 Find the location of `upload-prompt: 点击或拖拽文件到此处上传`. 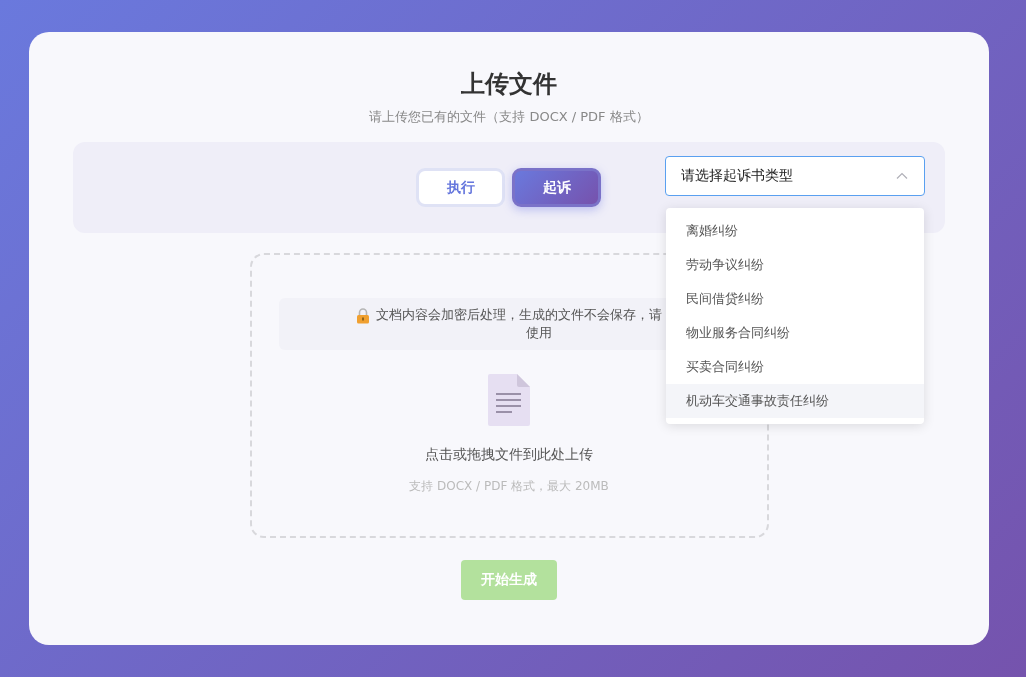

upload-prompt: 点击或拖拽文件到此处上传 is located at coordinates (509, 455).